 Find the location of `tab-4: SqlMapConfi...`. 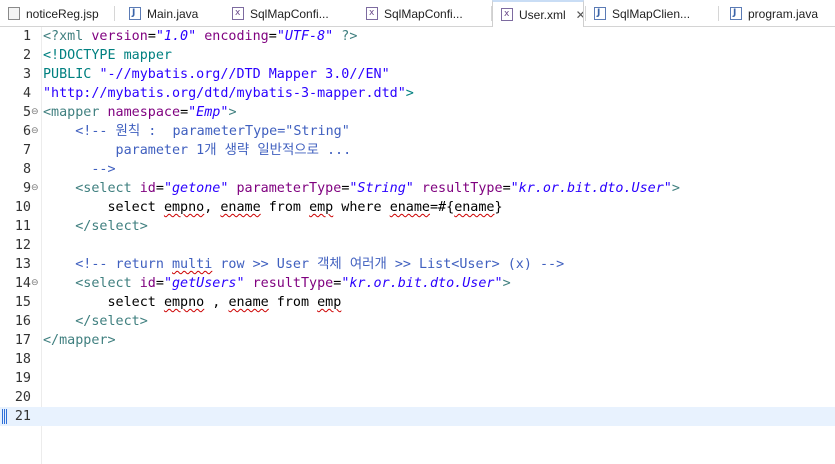

tab-4: SqlMapConfi... is located at coordinates (423, 13).